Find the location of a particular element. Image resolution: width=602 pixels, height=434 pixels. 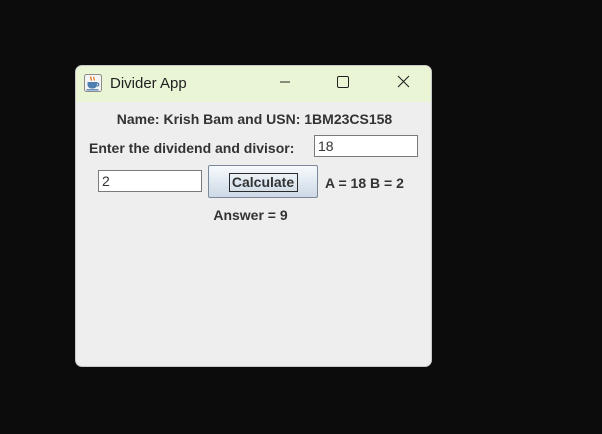

close-icon is located at coordinates (403, 84).